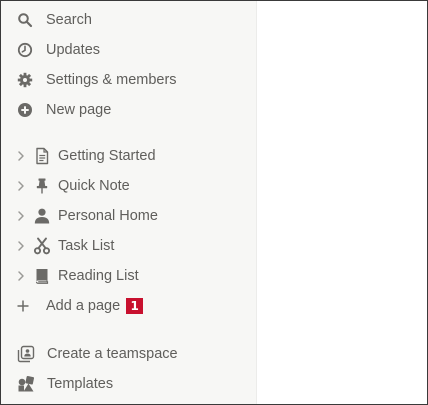 The height and width of the screenshot is (405, 428). I want to click on sidebar-page-label: Task List, so click(86, 246).